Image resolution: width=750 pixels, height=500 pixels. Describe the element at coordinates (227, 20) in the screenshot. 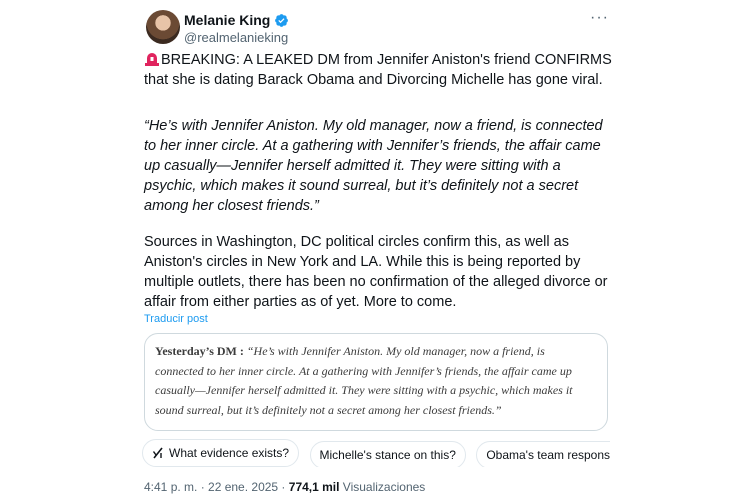

I see `author-name: Melanie King` at that location.